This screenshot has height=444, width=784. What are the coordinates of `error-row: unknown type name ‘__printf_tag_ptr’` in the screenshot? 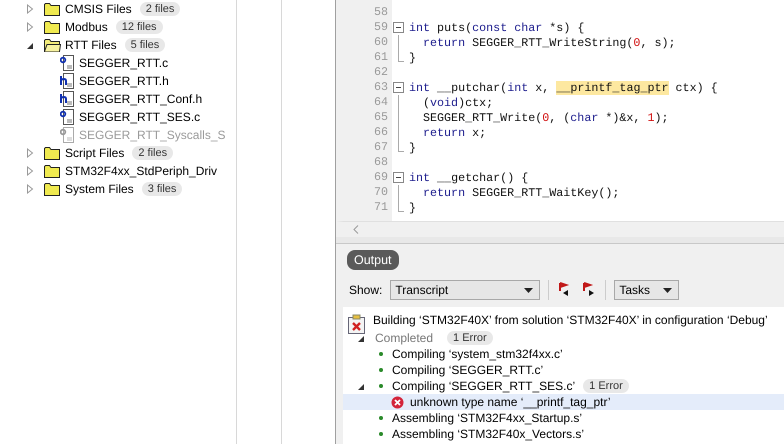 It's located at (563, 402).